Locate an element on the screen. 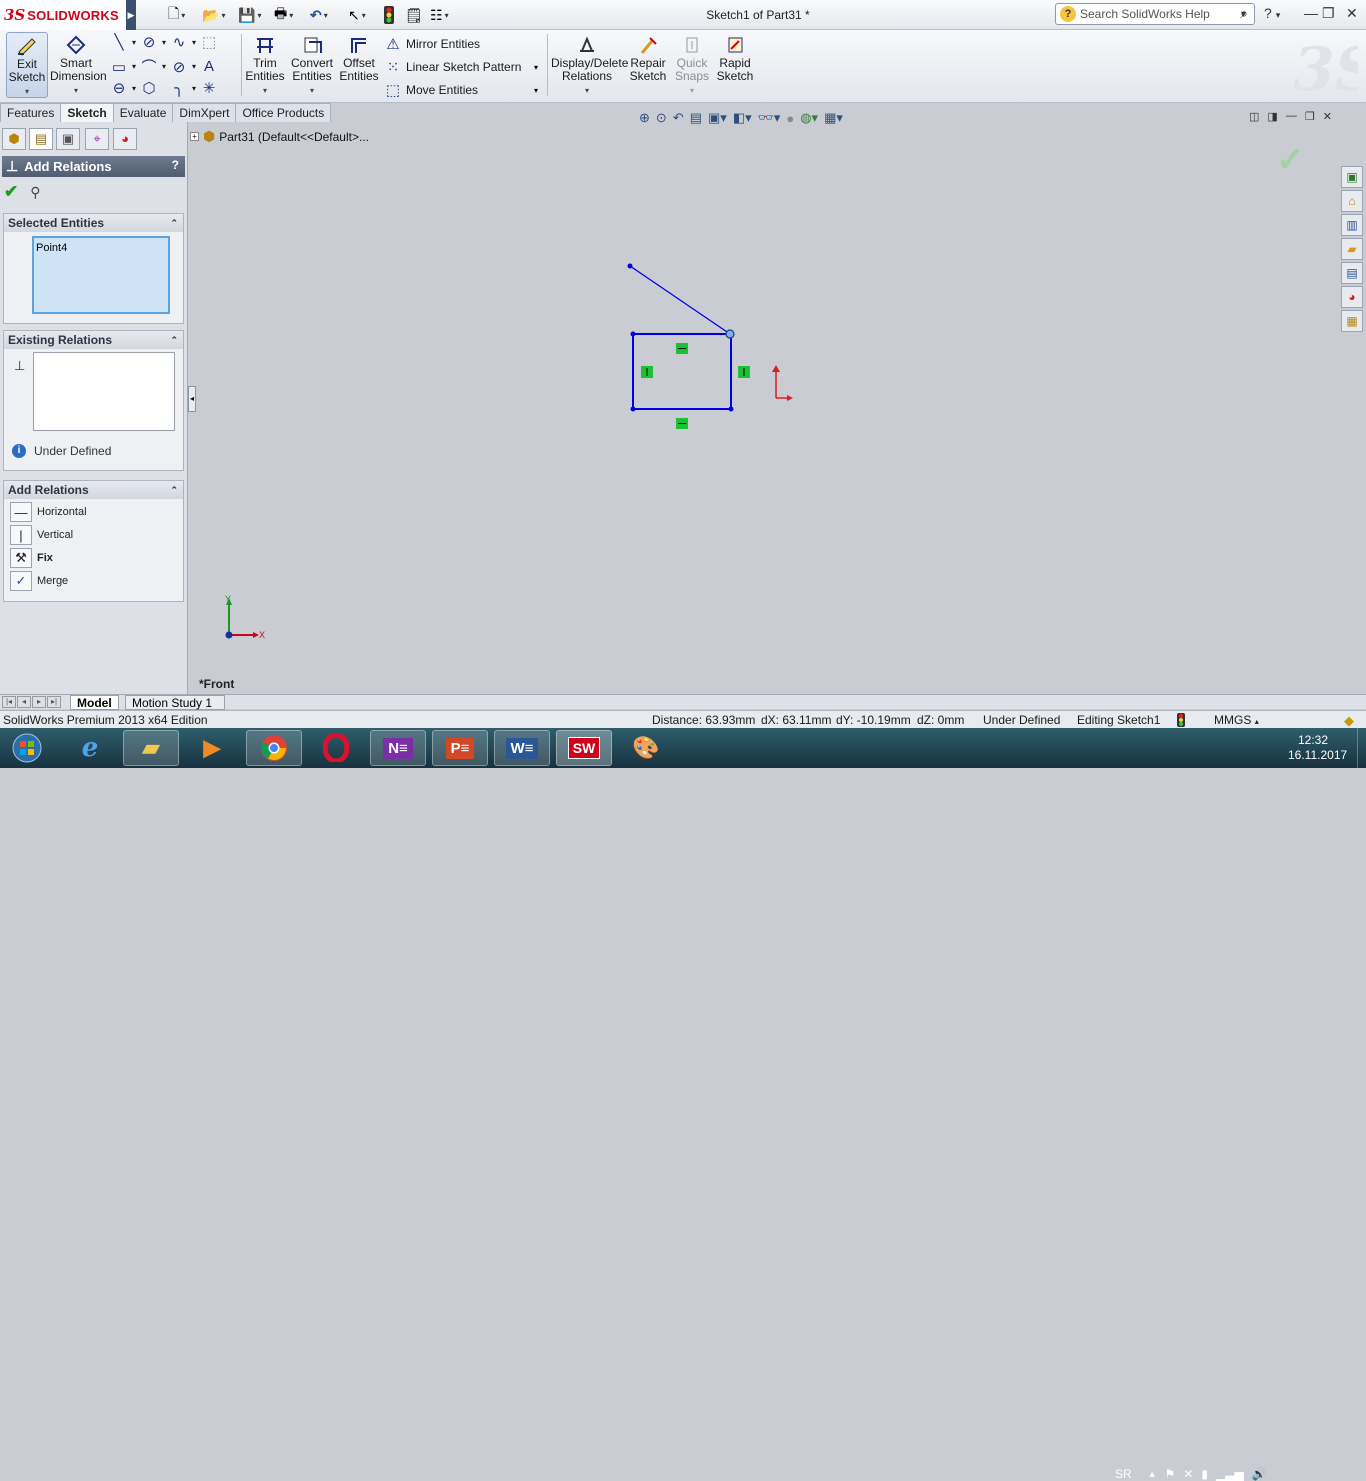 The image size is (1366, 1481). volume-icon: 🔊 is located at coordinates (1259, 1474).